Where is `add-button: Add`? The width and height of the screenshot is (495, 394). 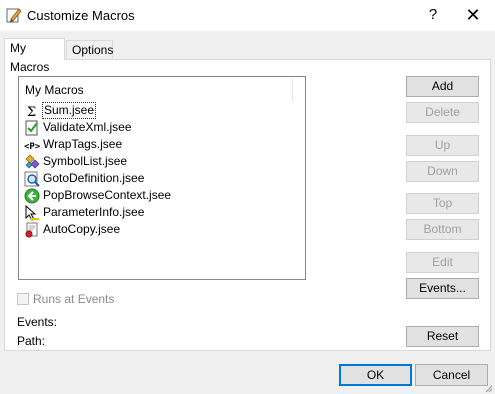 add-button: Add is located at coordinates (442, 86).